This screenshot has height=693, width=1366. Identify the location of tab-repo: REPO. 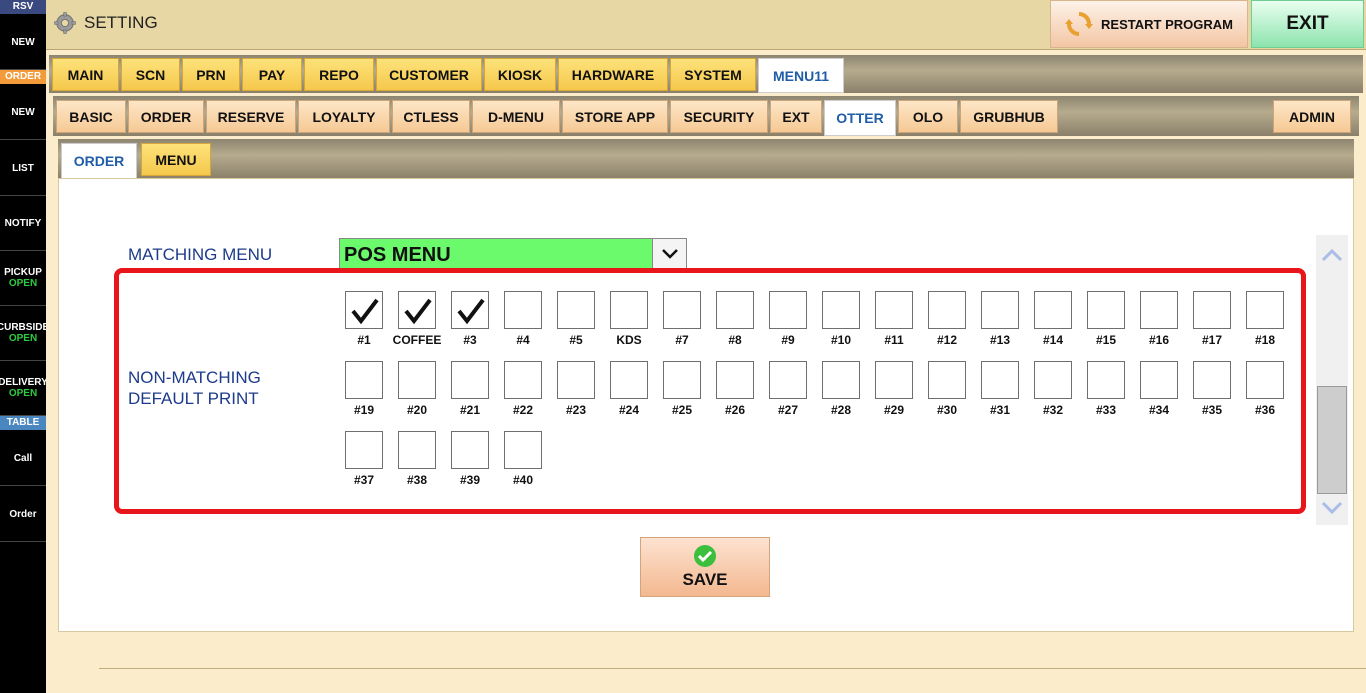
(339, 74).